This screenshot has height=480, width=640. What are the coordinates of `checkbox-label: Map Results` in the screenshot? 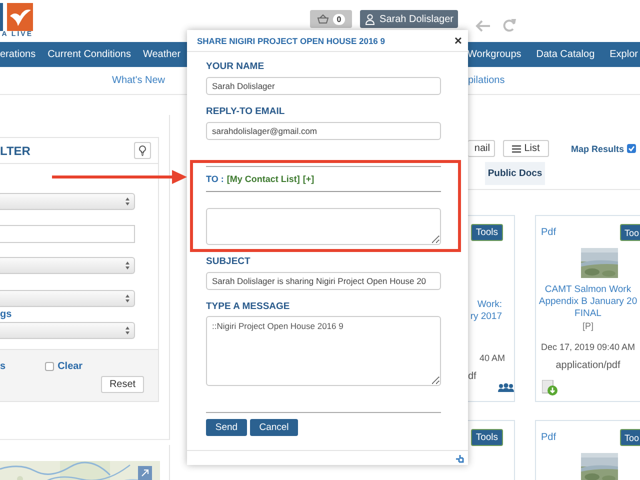 It's located at (597, 149).